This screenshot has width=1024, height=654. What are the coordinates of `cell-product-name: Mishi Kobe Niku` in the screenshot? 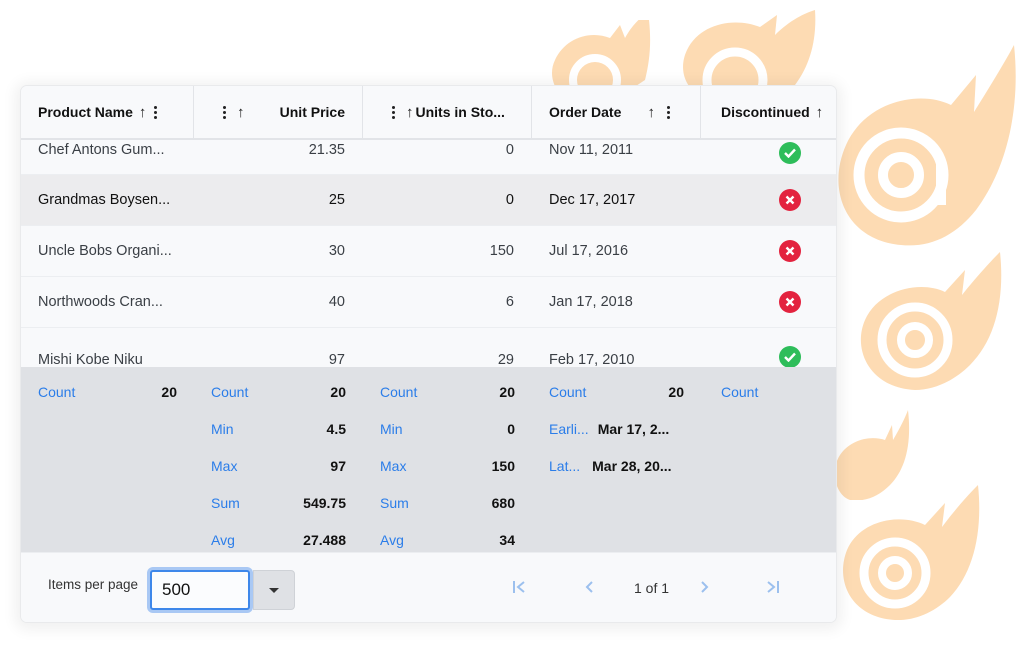 It's located at (107, 348).